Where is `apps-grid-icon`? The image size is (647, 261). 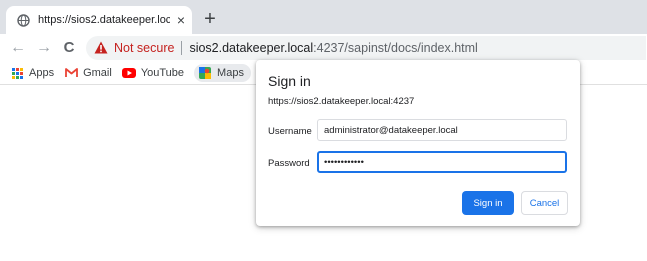
apps-grid-icon is located at coordinates (17, 73).